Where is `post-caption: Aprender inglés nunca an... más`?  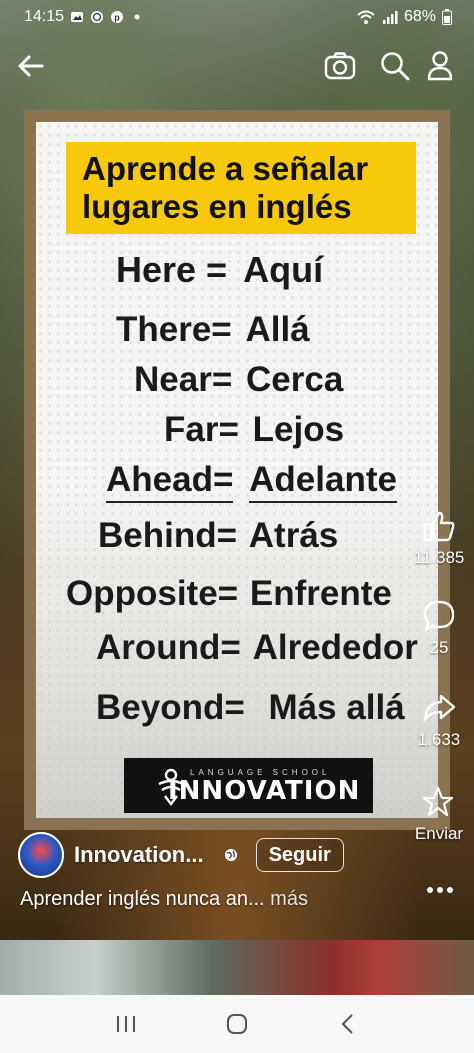
post-caption: Aprender inglés nunca an... más is located at coordinates (164, 899).